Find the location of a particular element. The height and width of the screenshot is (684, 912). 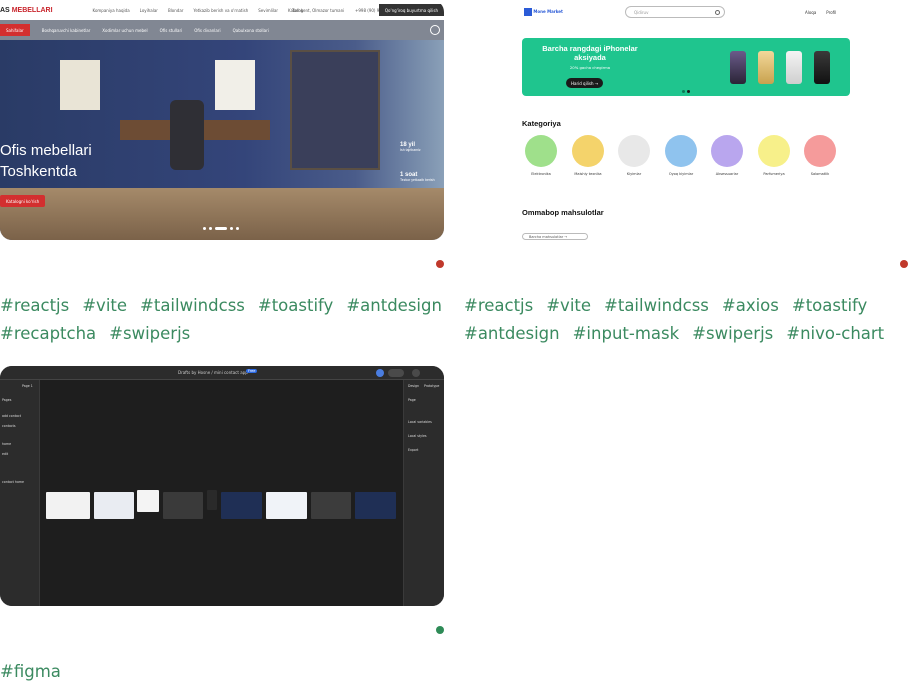

nav-item: Loyihalar is located at coordinates (149, 10).